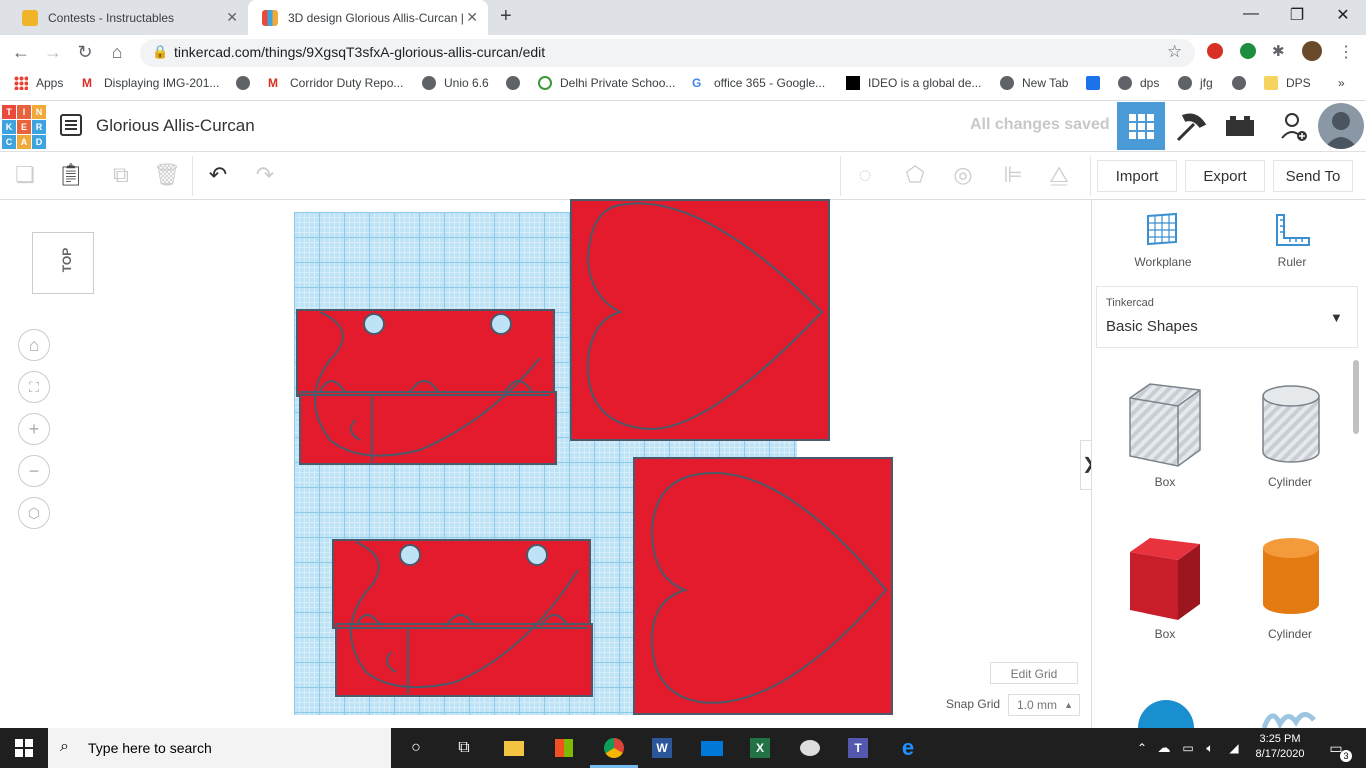  I want to click on more-bookmarks-icon: », so click(1341, 83).